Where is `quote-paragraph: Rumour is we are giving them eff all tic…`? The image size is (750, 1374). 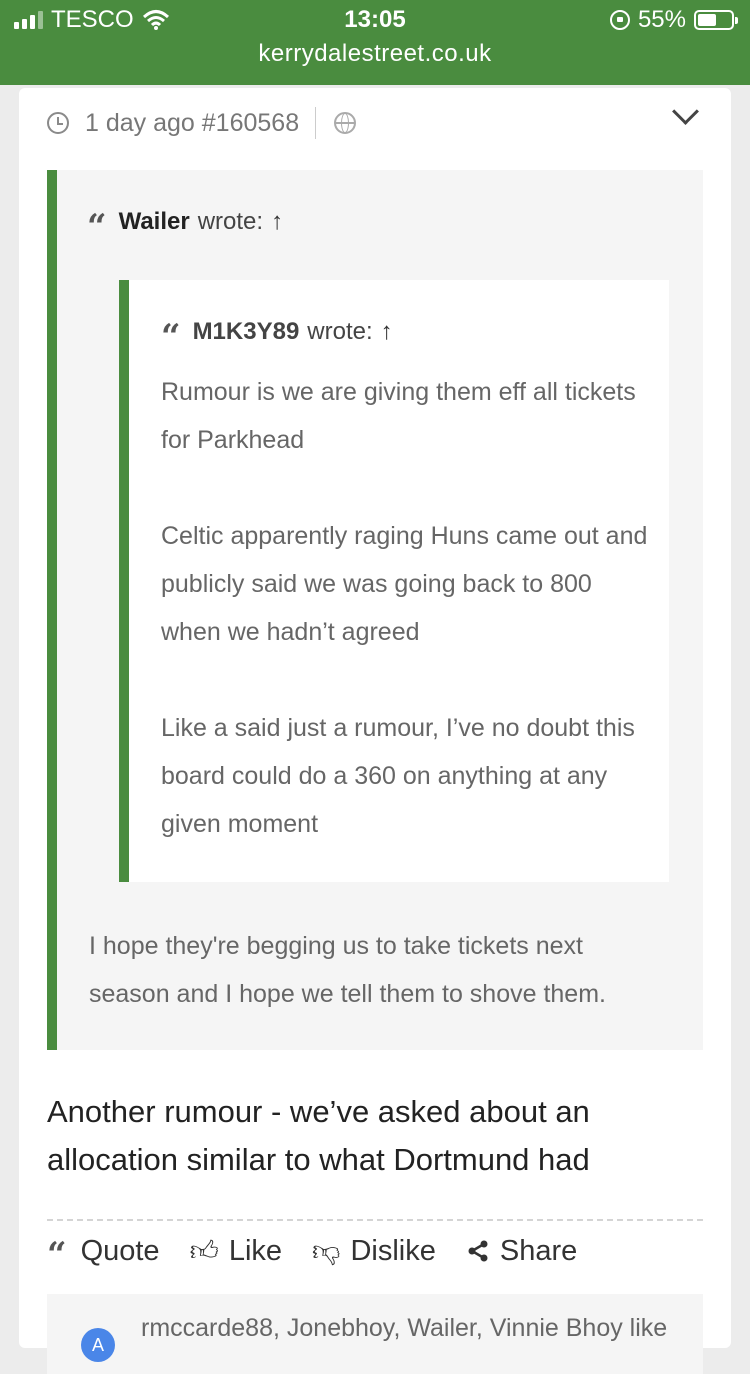 quote-paragraph: Rumour is we are giving them eff all tic… is located at coordinates (398, 416).